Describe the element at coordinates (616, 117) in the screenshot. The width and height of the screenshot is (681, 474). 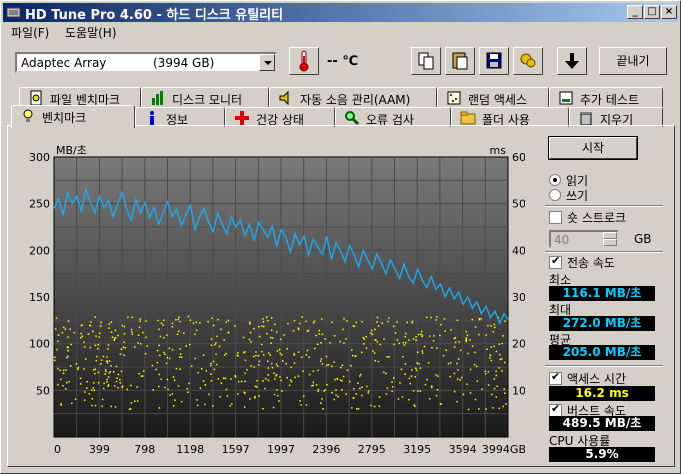
I see `tab-erase: 지우기` at that location.